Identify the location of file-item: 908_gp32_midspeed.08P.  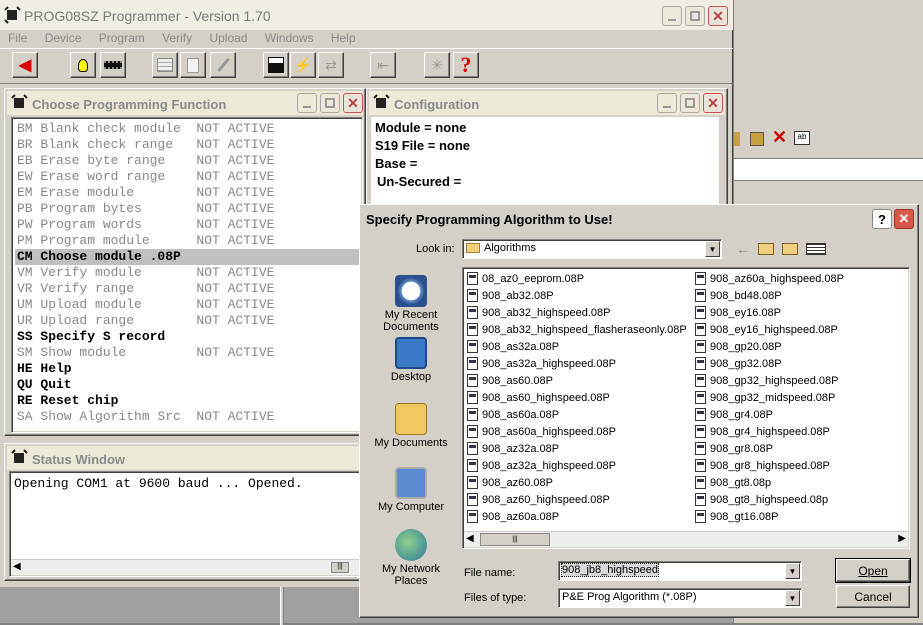
(802, 397).